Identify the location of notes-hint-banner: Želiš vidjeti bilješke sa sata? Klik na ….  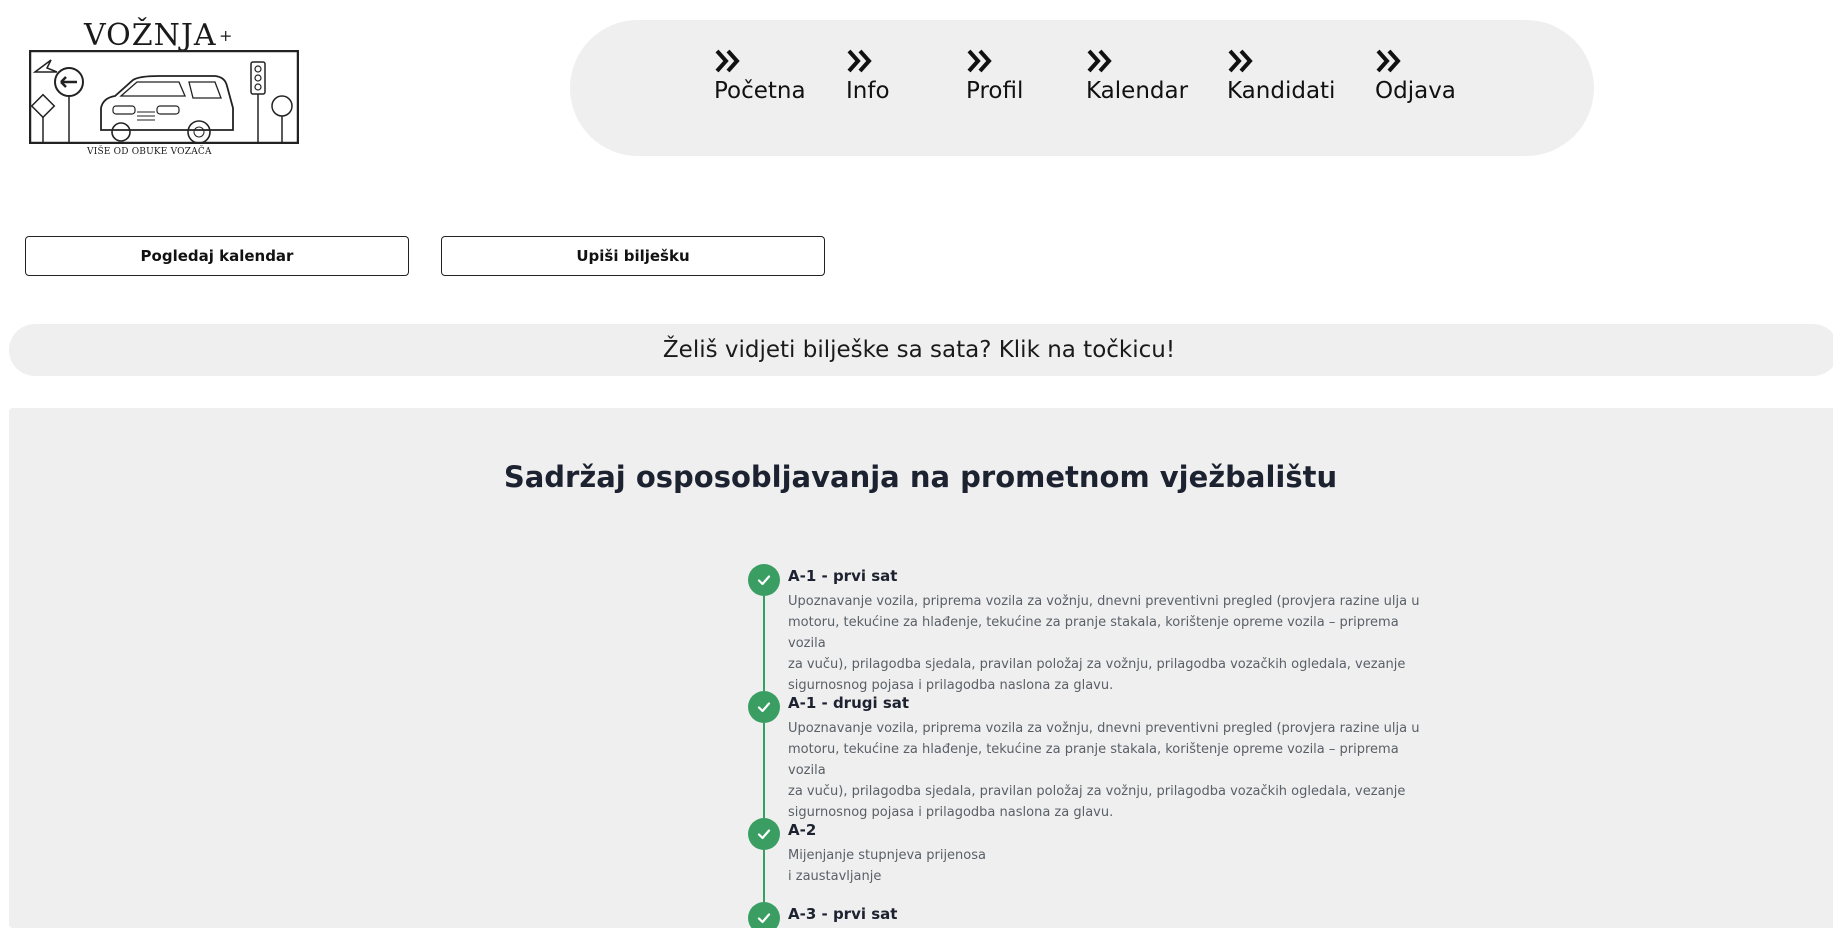
(921, 350).